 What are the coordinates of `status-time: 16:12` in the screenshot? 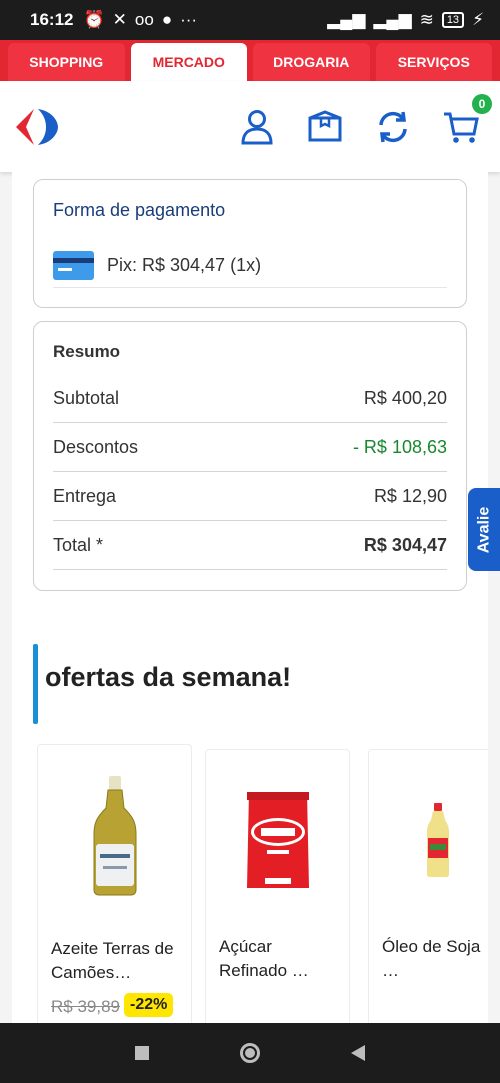 It's located at (52, 19).